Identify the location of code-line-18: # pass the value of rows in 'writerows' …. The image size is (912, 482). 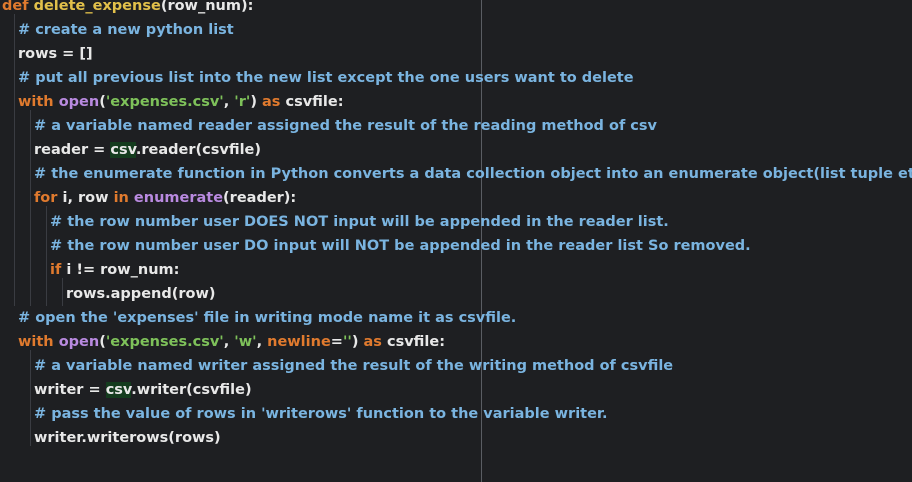
(321, 414).